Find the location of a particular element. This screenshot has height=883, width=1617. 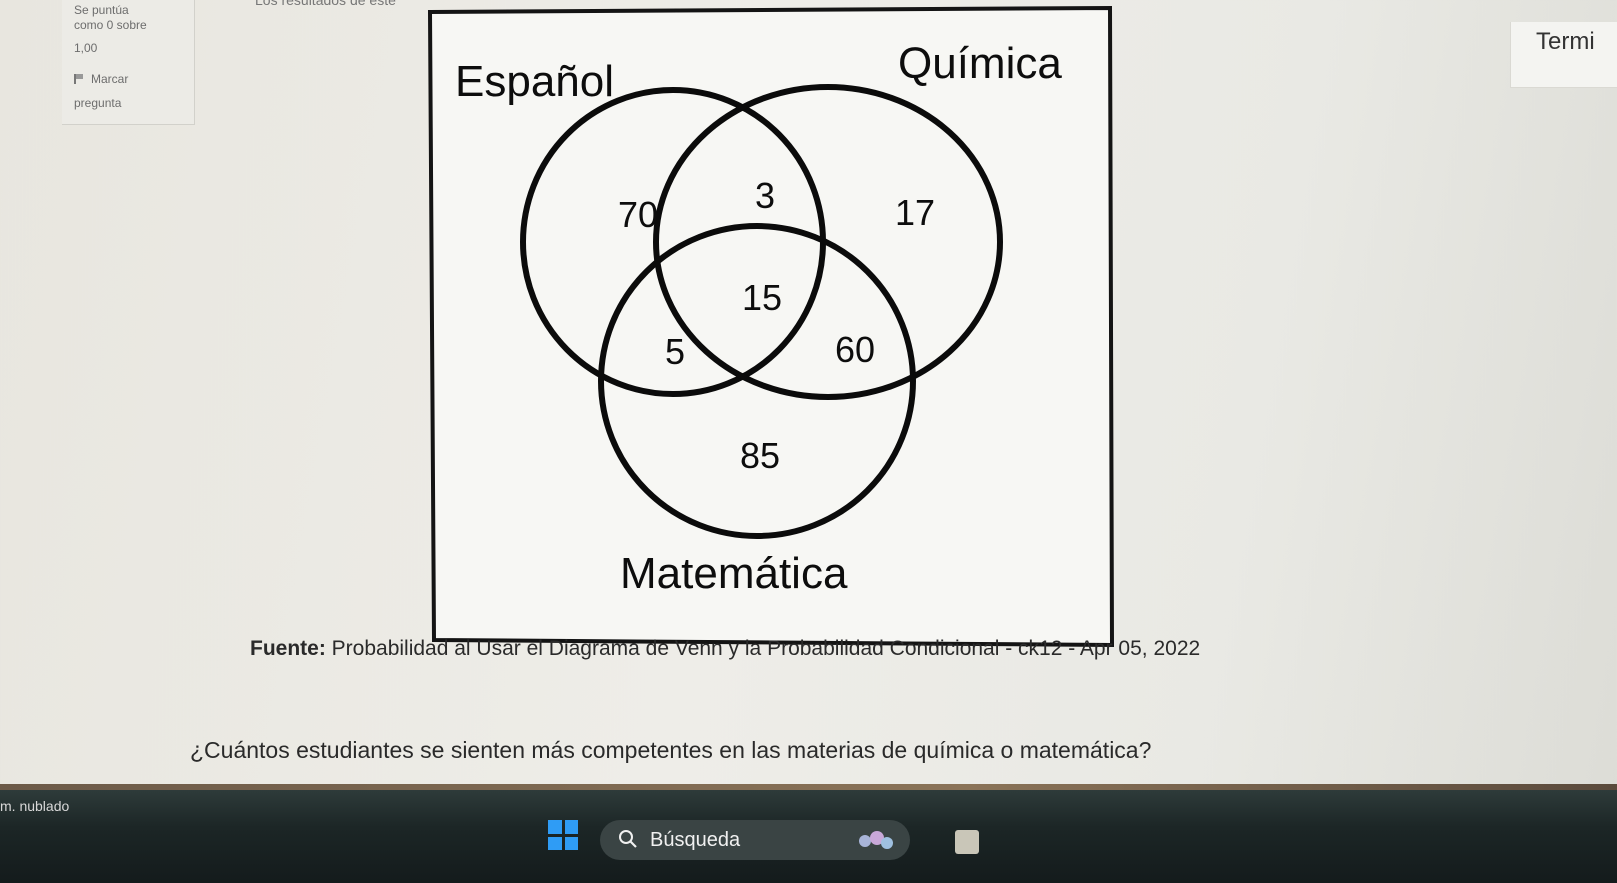

label-quimica: Química is located at coordinates (980, 63).